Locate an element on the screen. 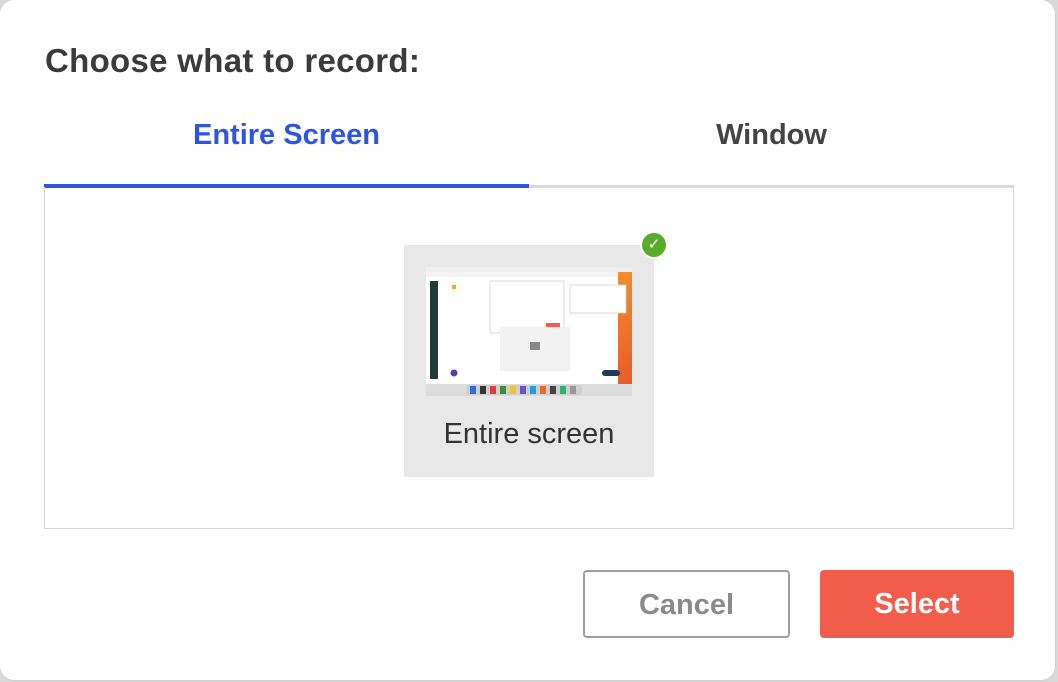 The height and width of the screenshot is (682, 1058). tab-window: Window is located at coordinates (771, 150).